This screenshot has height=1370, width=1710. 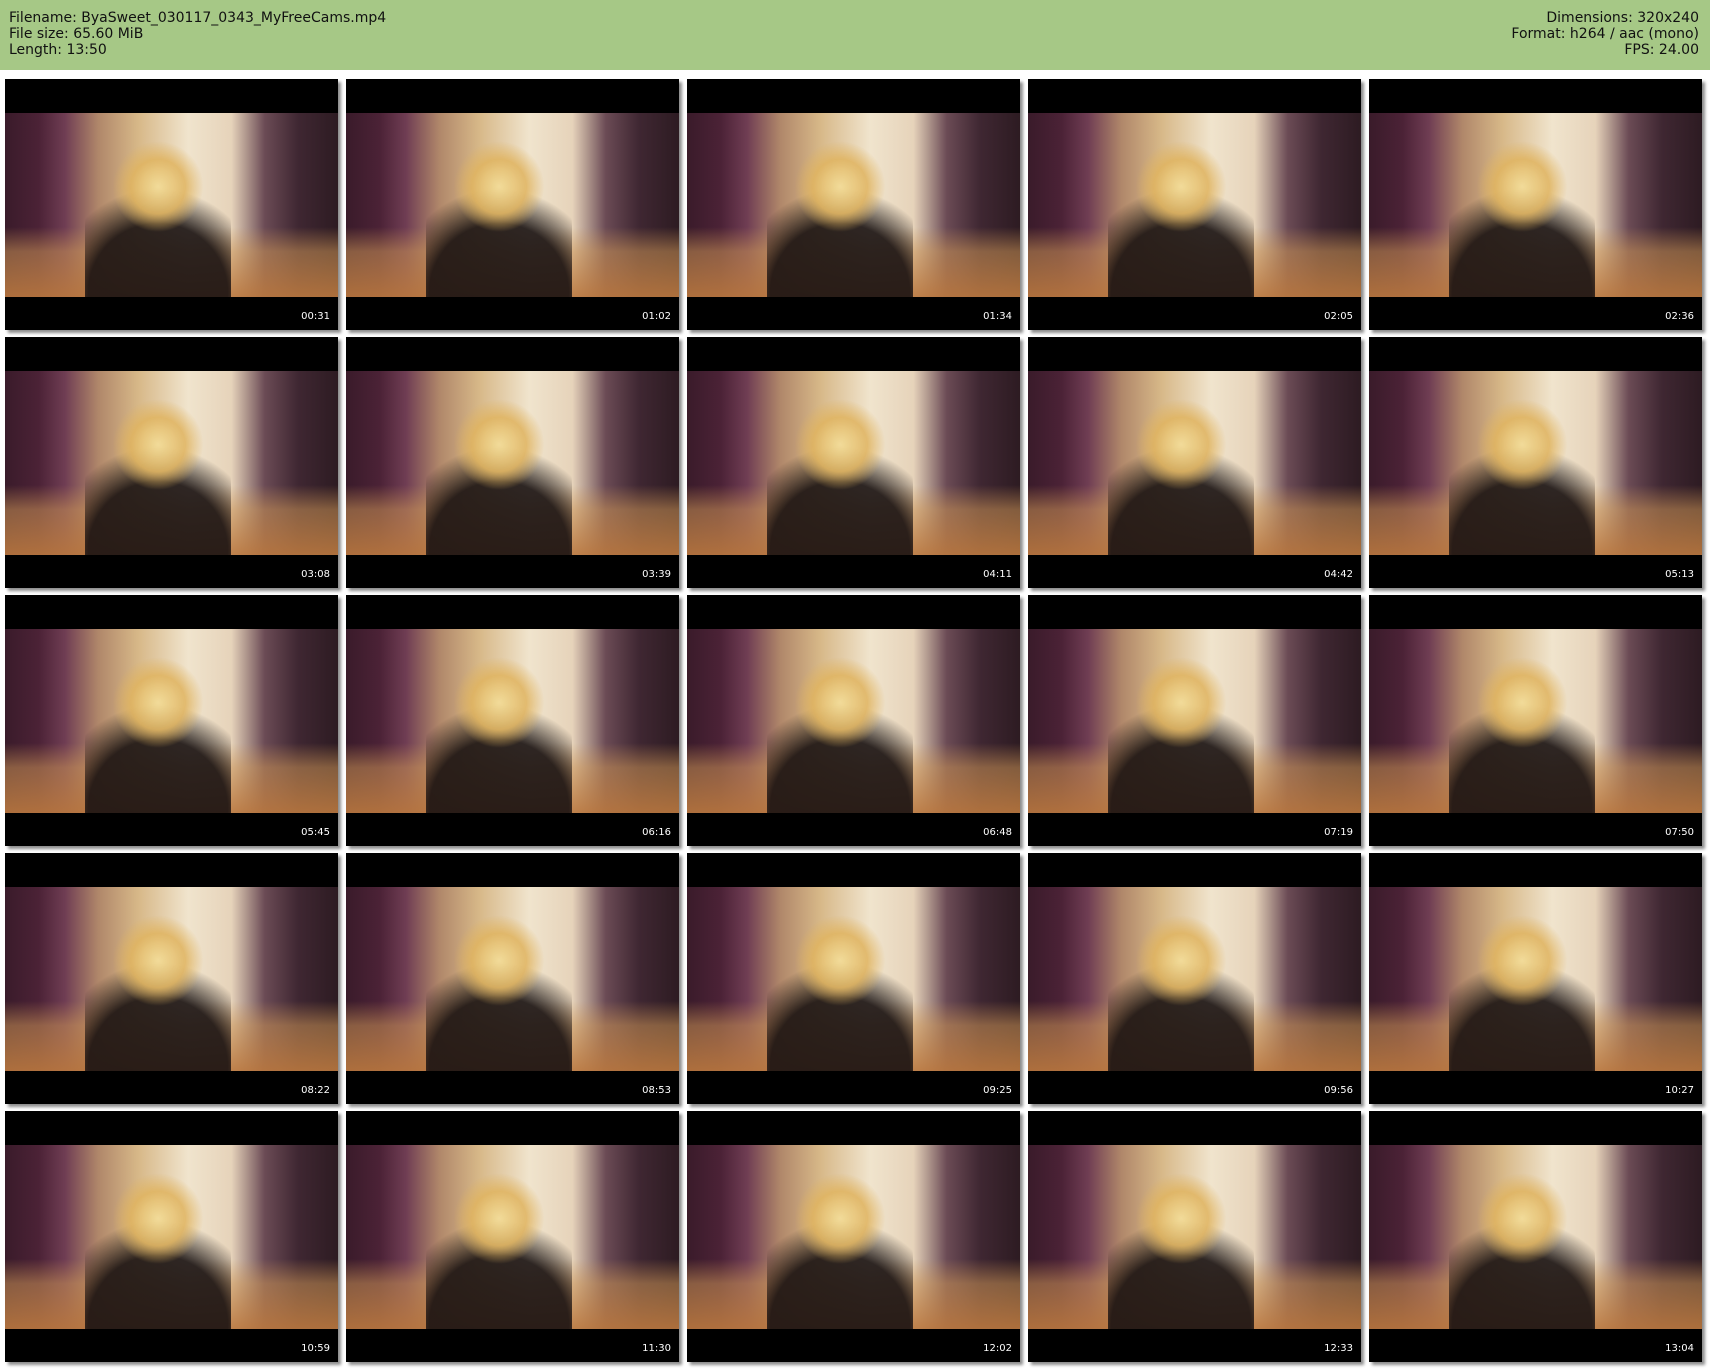 What do you see at coordinates (1679, 832) in the screenshot?
I see `timestamp-label: 07:50` at bounding box center [1679, 832].